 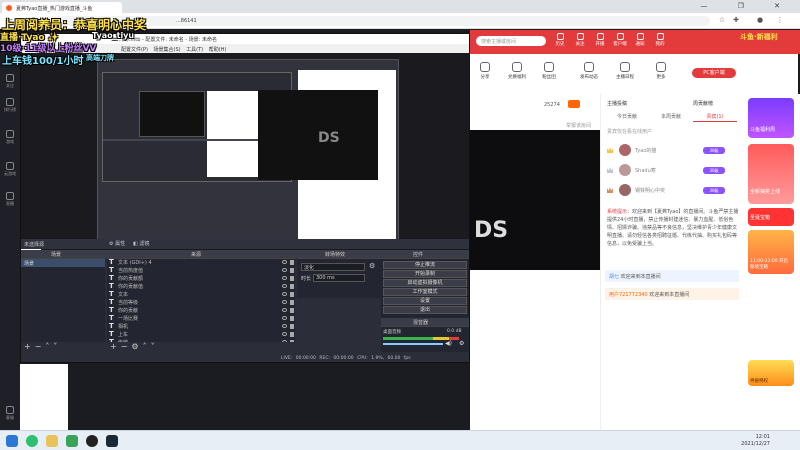 I want to click on transition-settings-icon: ⚙, so click(x=372, y=266).